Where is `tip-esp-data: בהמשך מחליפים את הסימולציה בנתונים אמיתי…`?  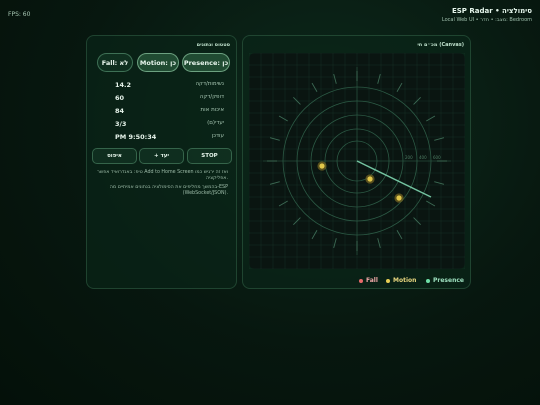 tip-esp-data: בהמשך מחליפים את הסימולציה בנתונים אמיתי… is located at coordinates (168, 190).